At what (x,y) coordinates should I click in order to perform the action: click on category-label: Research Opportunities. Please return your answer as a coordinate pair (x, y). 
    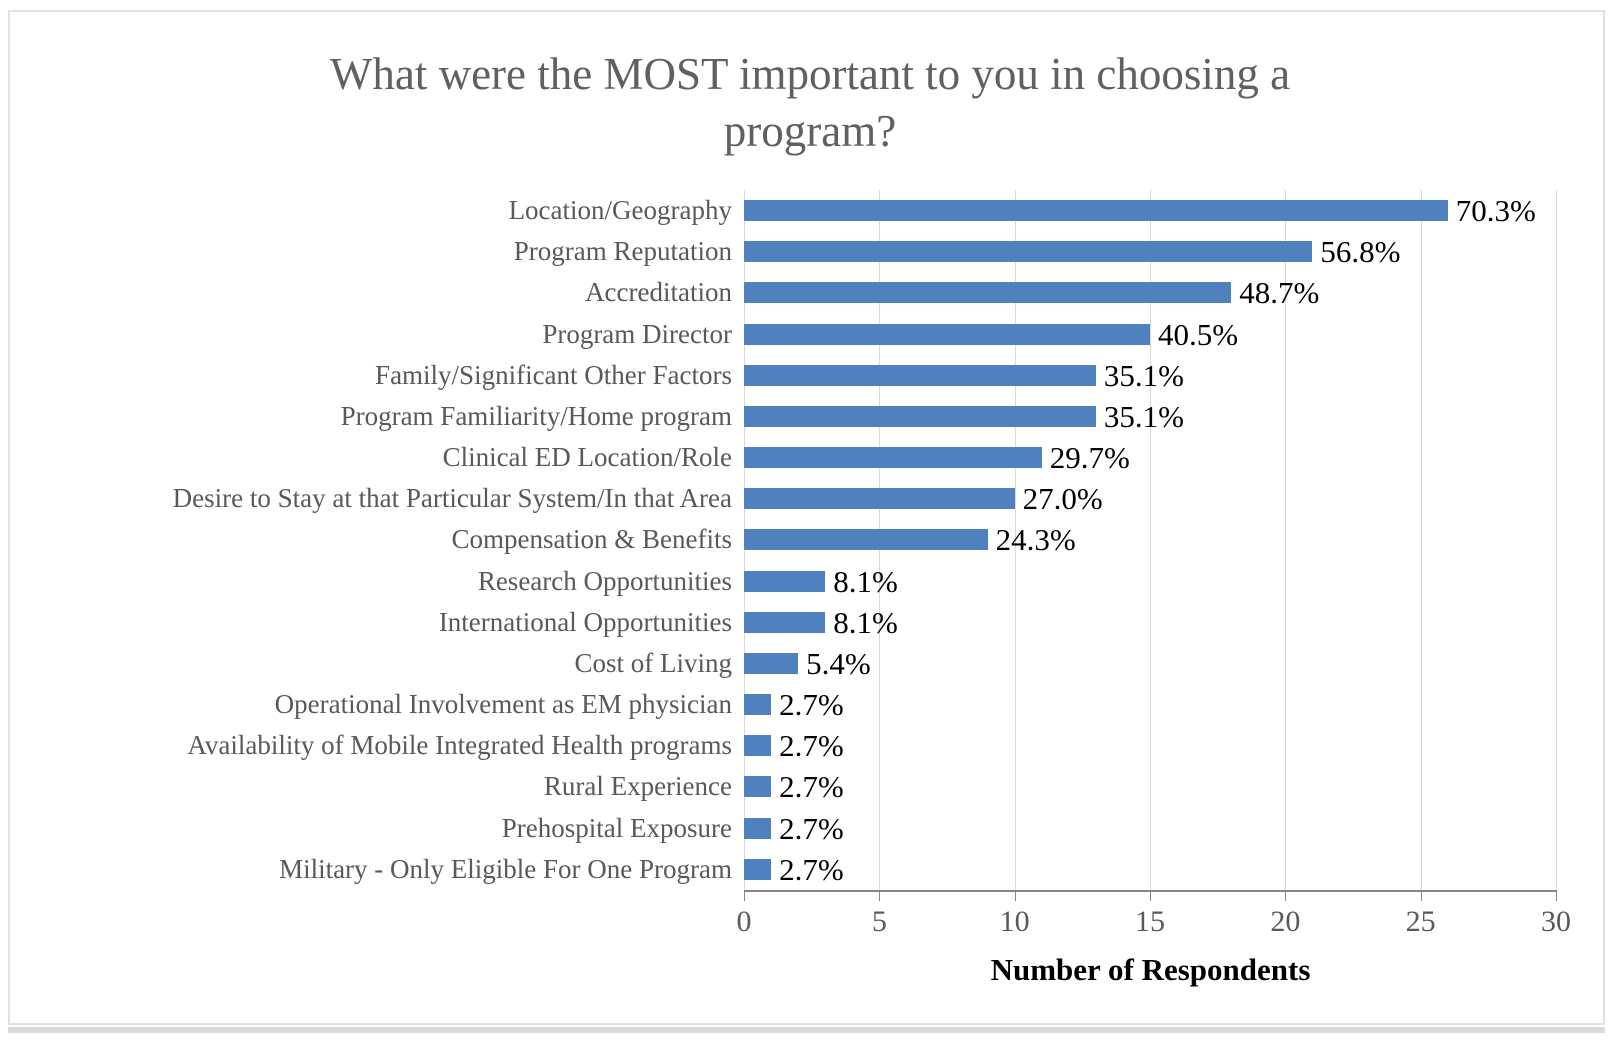
    Looking at the image, I should click on (604, 580).